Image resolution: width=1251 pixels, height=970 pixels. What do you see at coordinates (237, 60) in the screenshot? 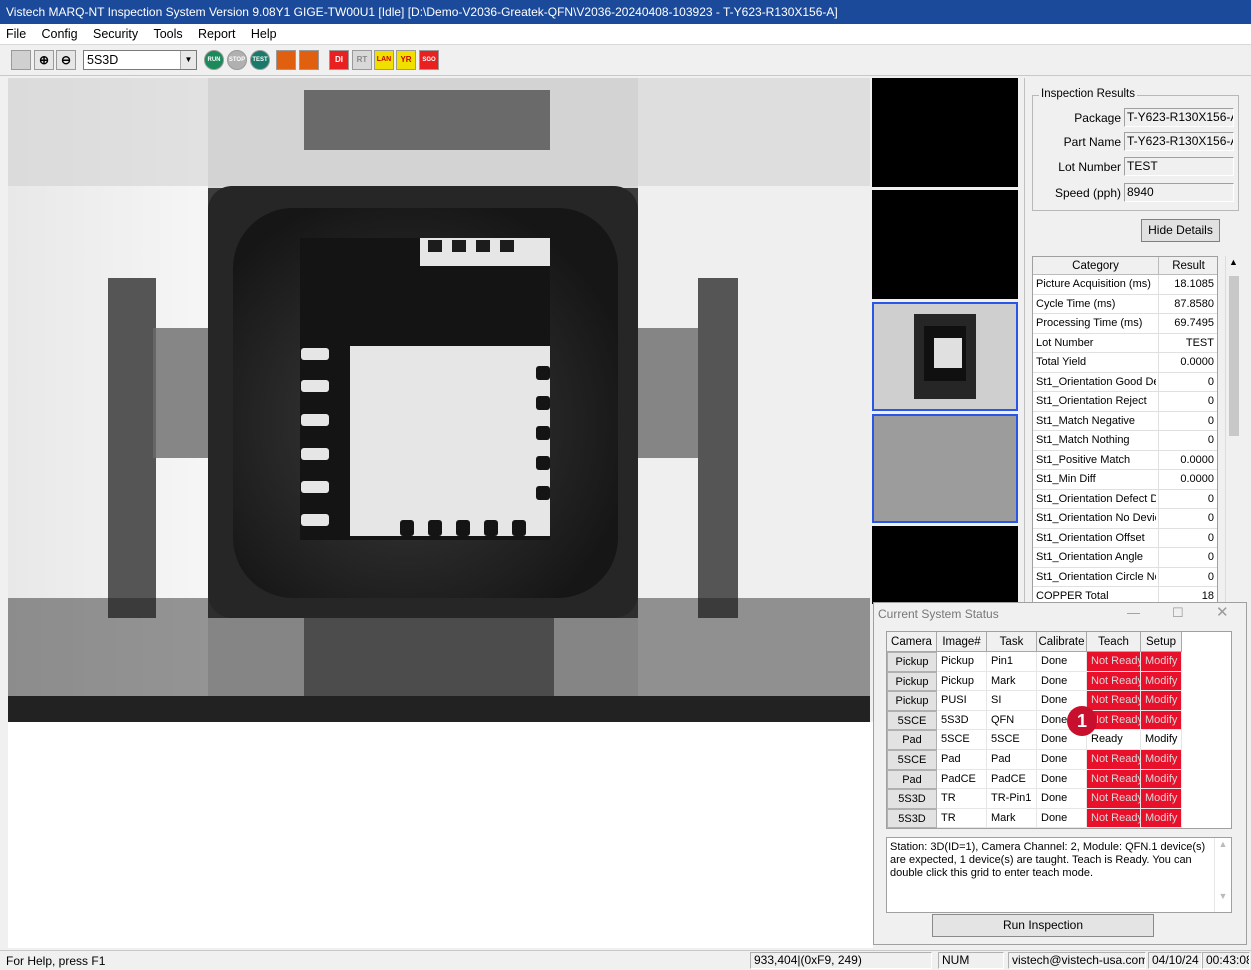
I see `stop-icon: STOP` at bounding box center [237, 60].